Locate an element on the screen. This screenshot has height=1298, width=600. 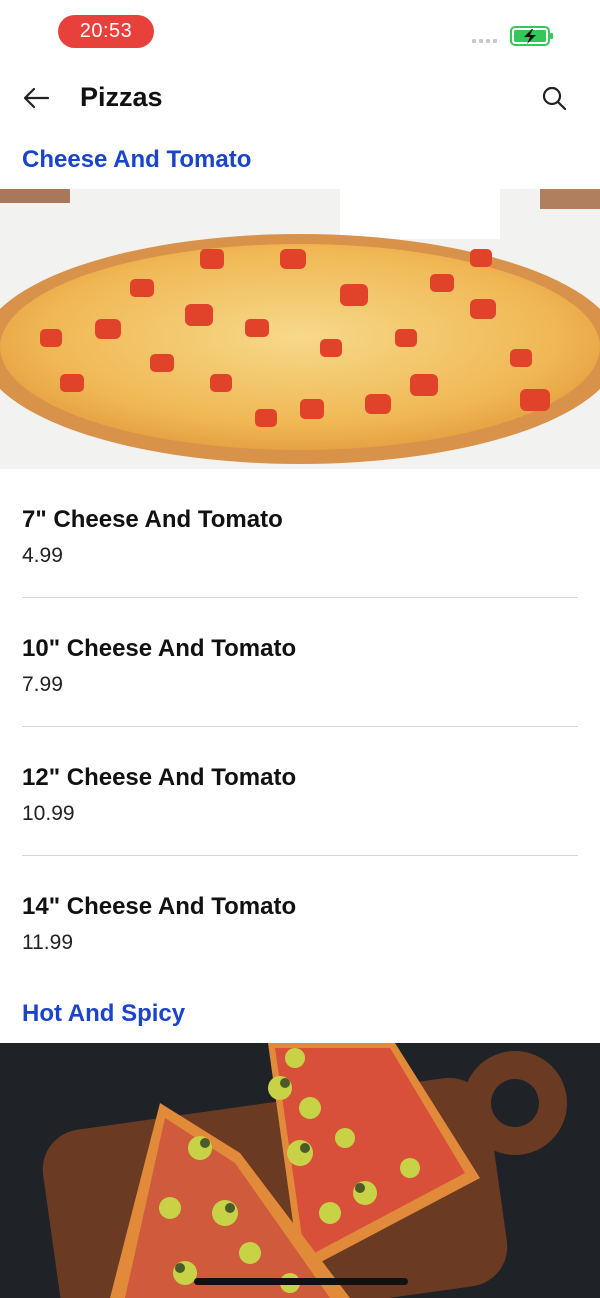
battery-charging-icon is located at coordinates (531, 36).